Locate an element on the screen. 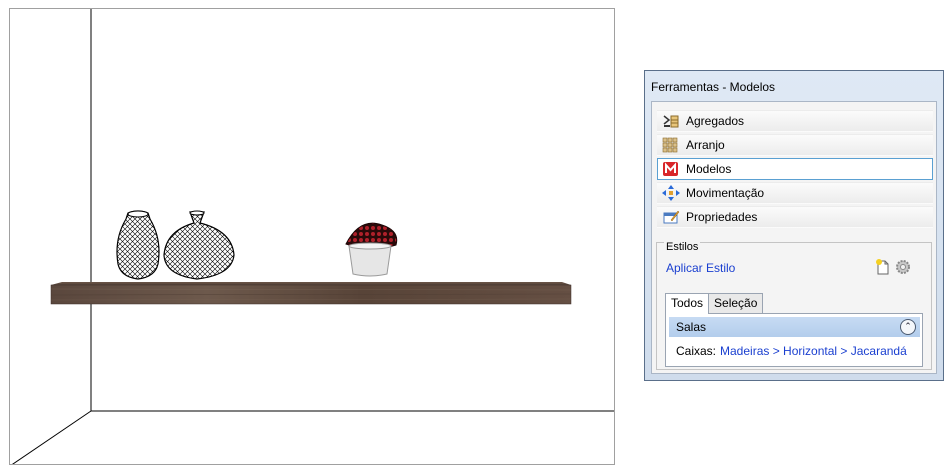 Image resolution: width=950 pixels, height=470 pixels. wireframe-vase-tall is located at coordinates (138, 245).